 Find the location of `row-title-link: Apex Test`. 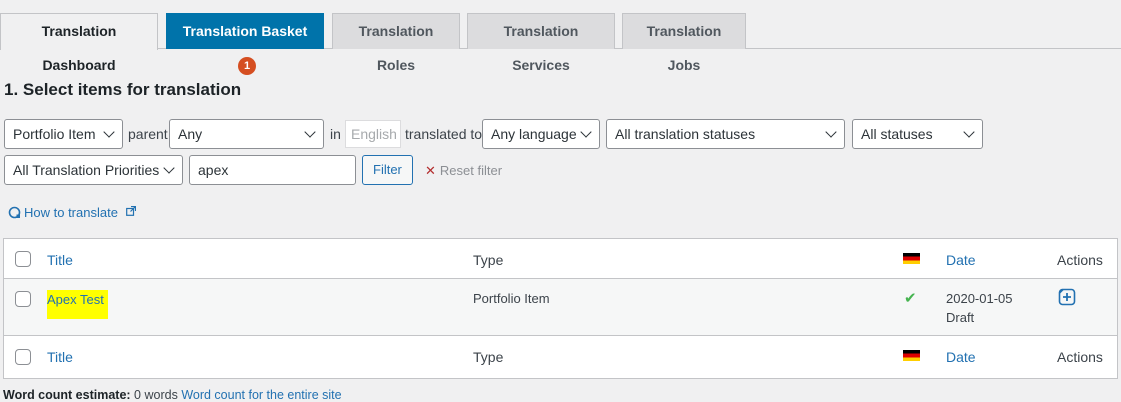

row-title-link: Apex Test is located at coordinates (77, 304).